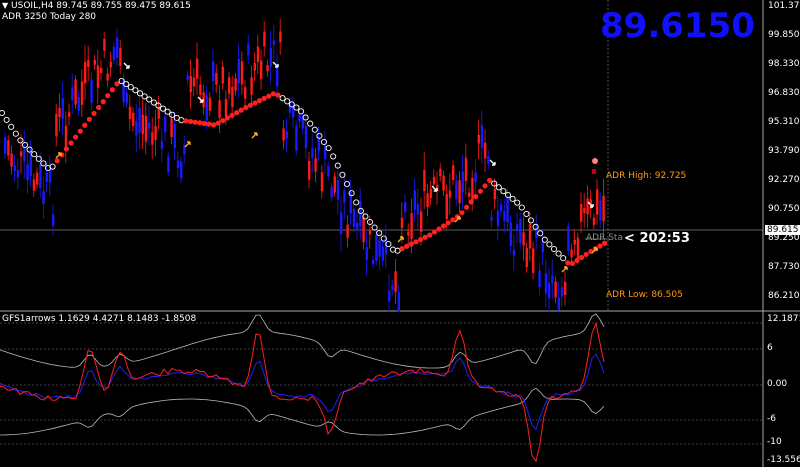 The image size is (800, 467). I want to click on indicator-label: GFS1arrows 1.1629 4.4271 8.1483 -1.8508, so click(99, 319).